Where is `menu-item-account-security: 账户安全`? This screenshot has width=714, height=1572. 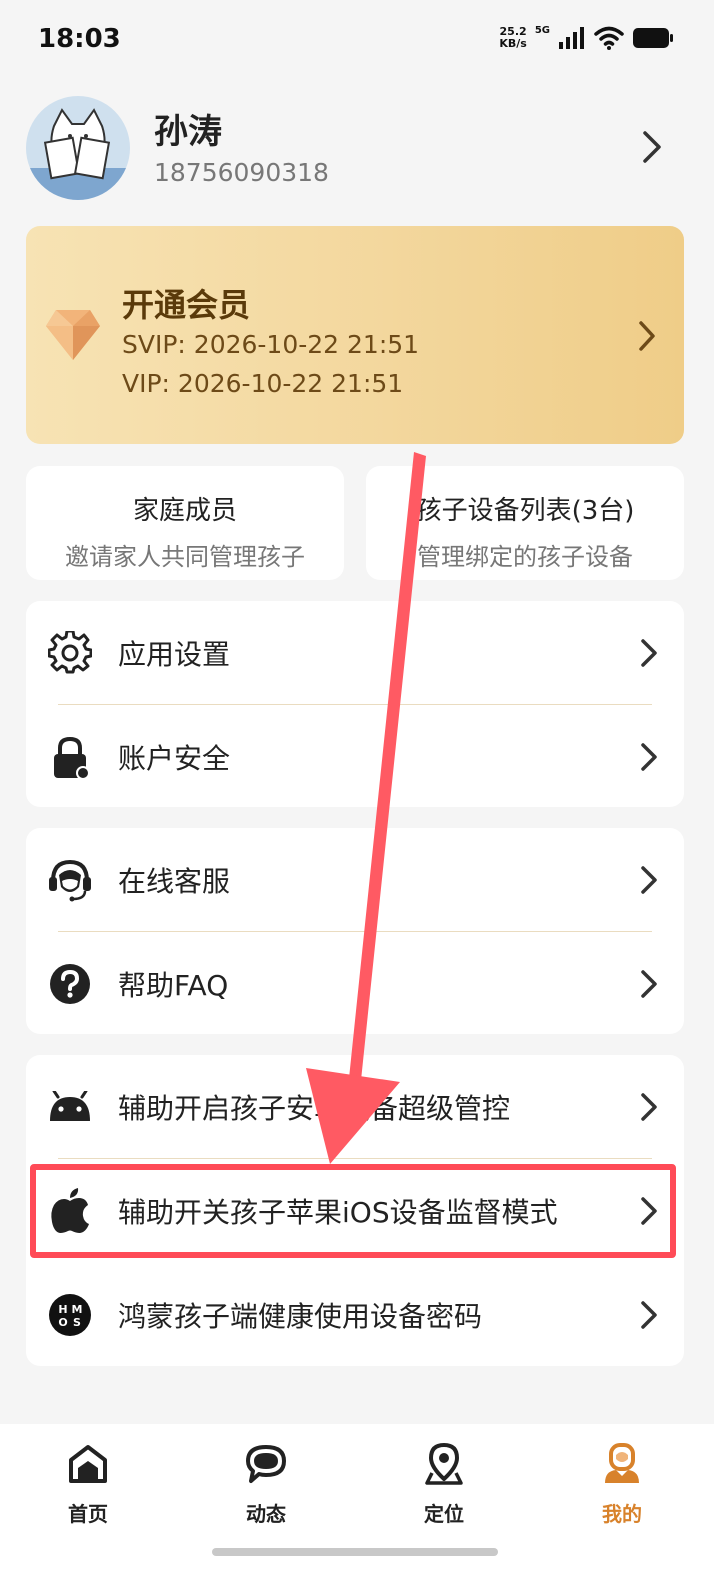 menu-item-account-security: 账户安全 is located at coordinates (355, 757).